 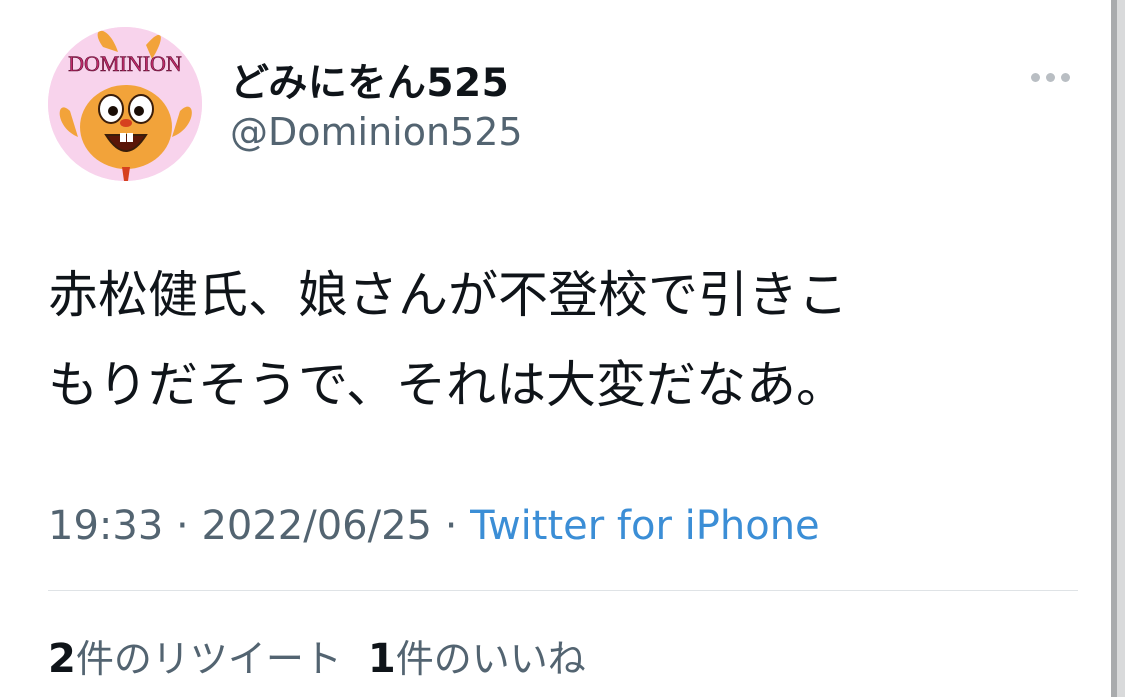 I want to click on avatar: DOMINION, so click(x=125, y=104).